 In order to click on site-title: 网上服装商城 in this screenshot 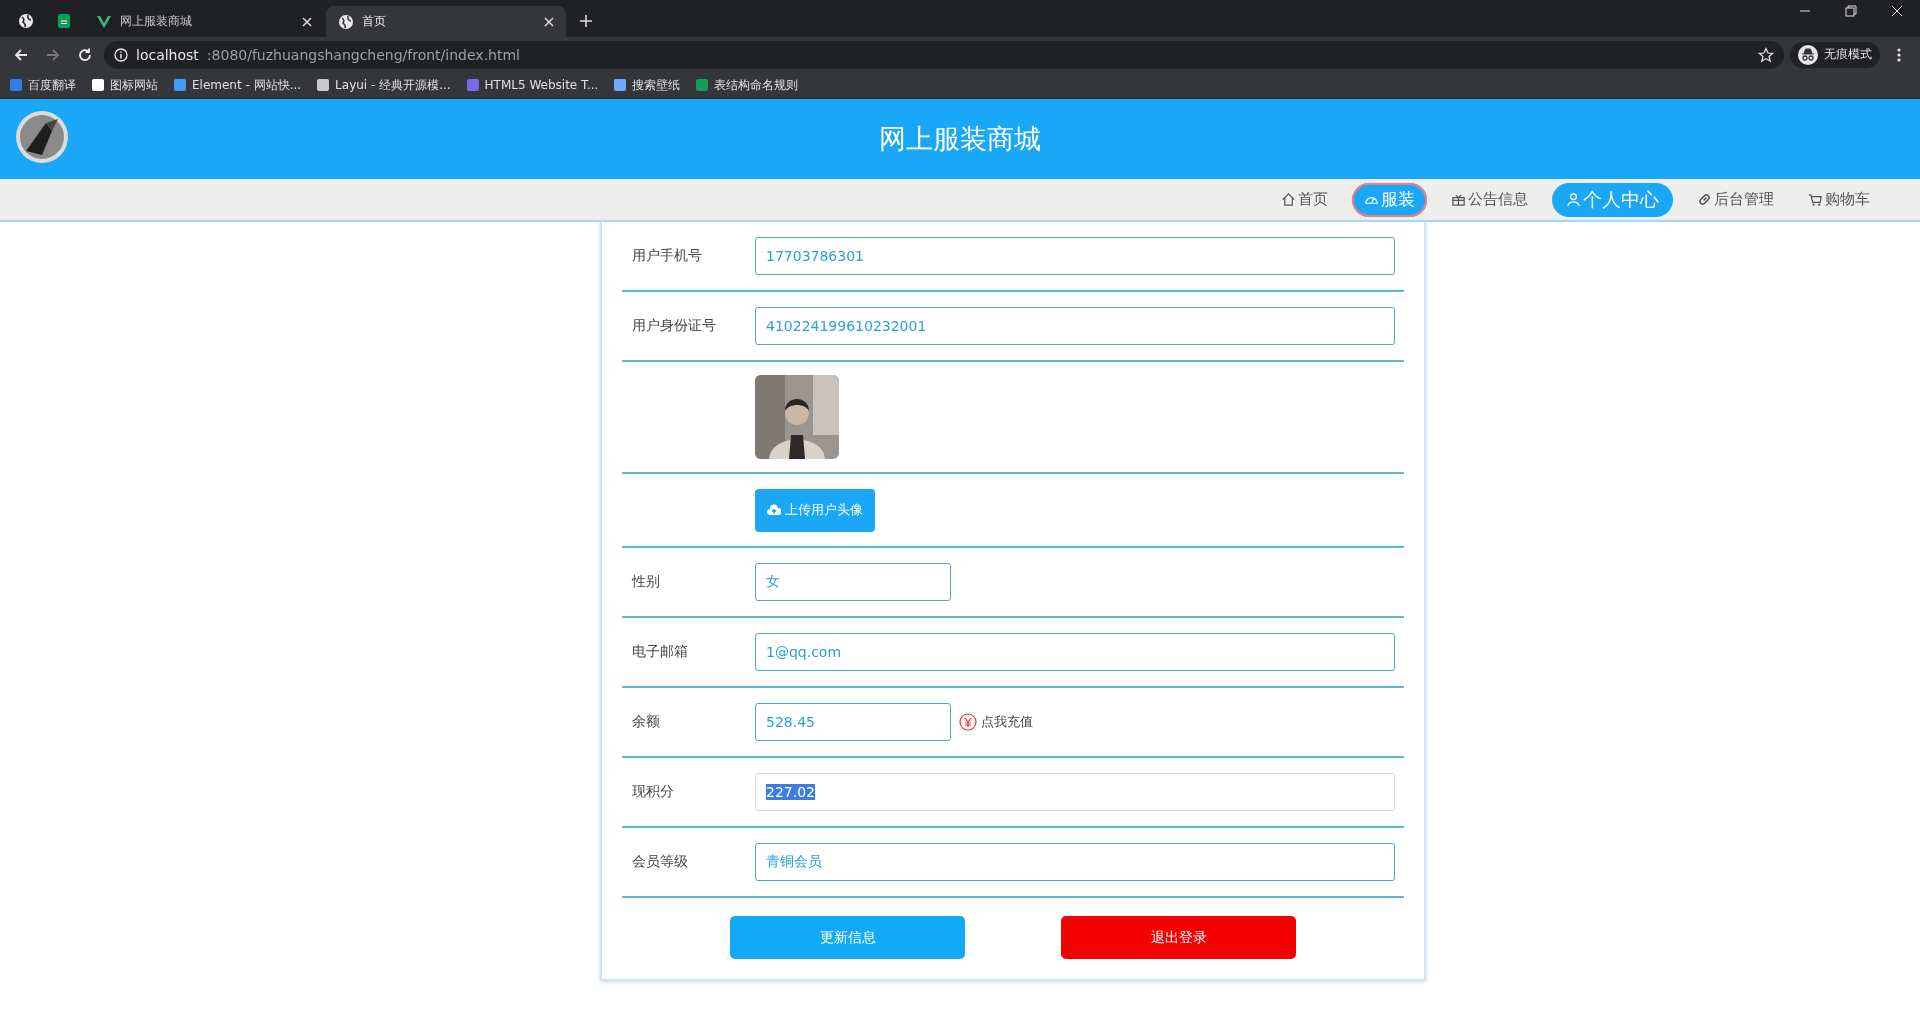, I will do `click(960, 139)`.